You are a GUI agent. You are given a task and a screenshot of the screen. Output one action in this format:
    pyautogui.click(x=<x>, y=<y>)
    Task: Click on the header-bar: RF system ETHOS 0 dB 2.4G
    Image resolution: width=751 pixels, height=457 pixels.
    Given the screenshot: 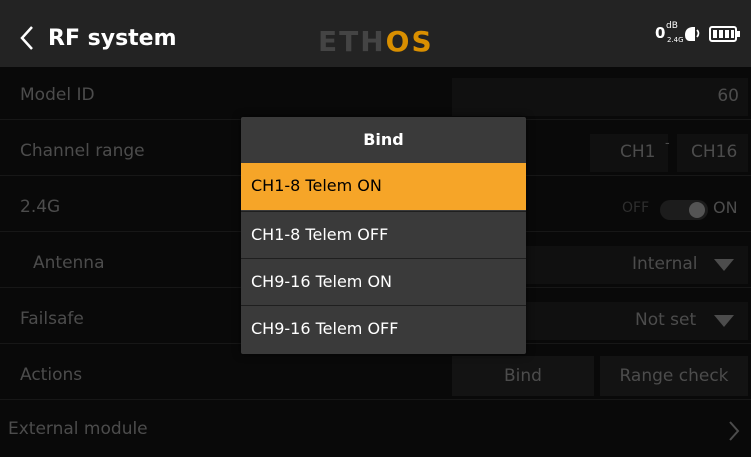 What is the action you would take?
    pyautogui.click(x=375, y=33)
    